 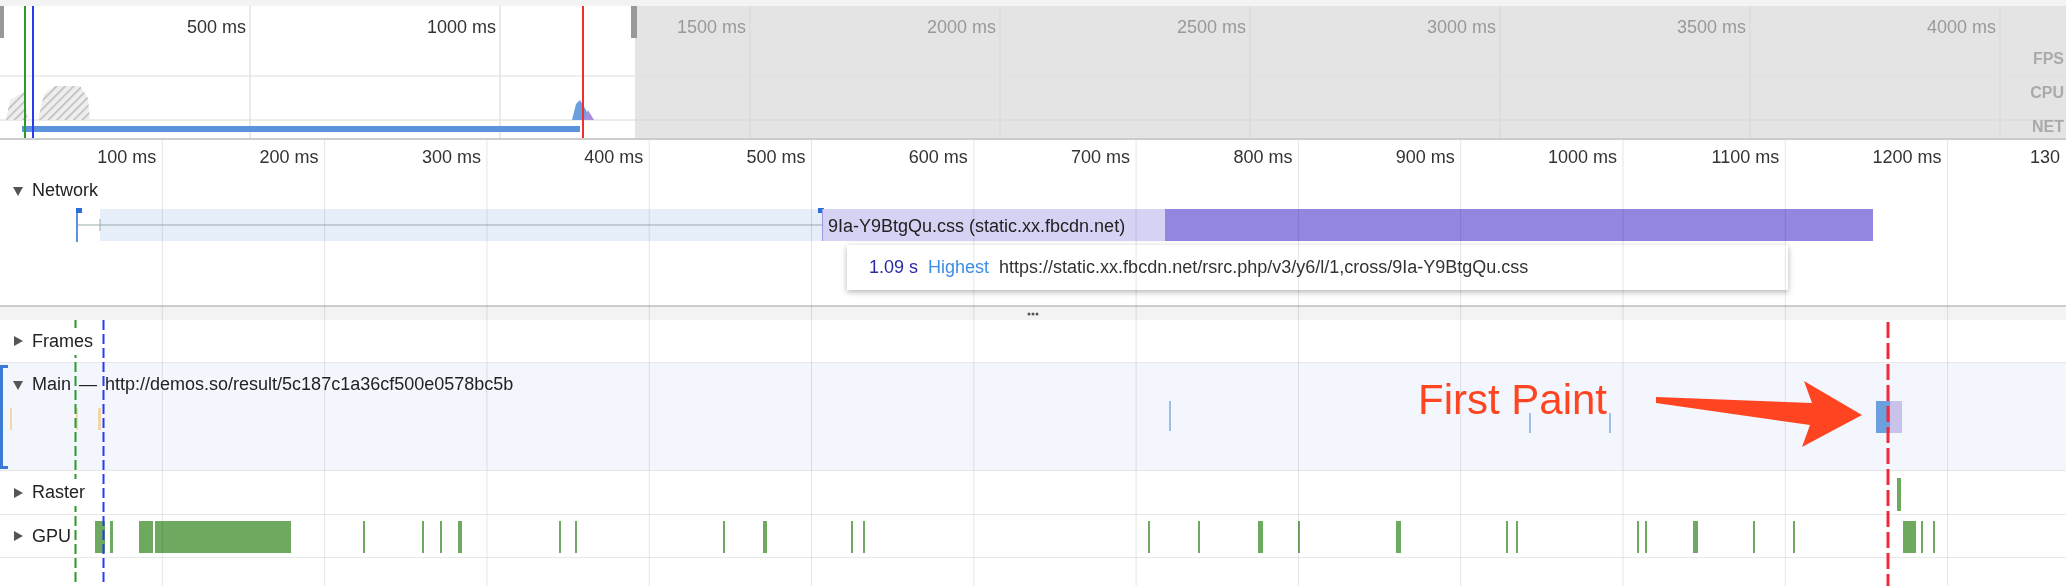 I want to click on overview-tick-label: 2000 ms, so click(x=961, y=27).